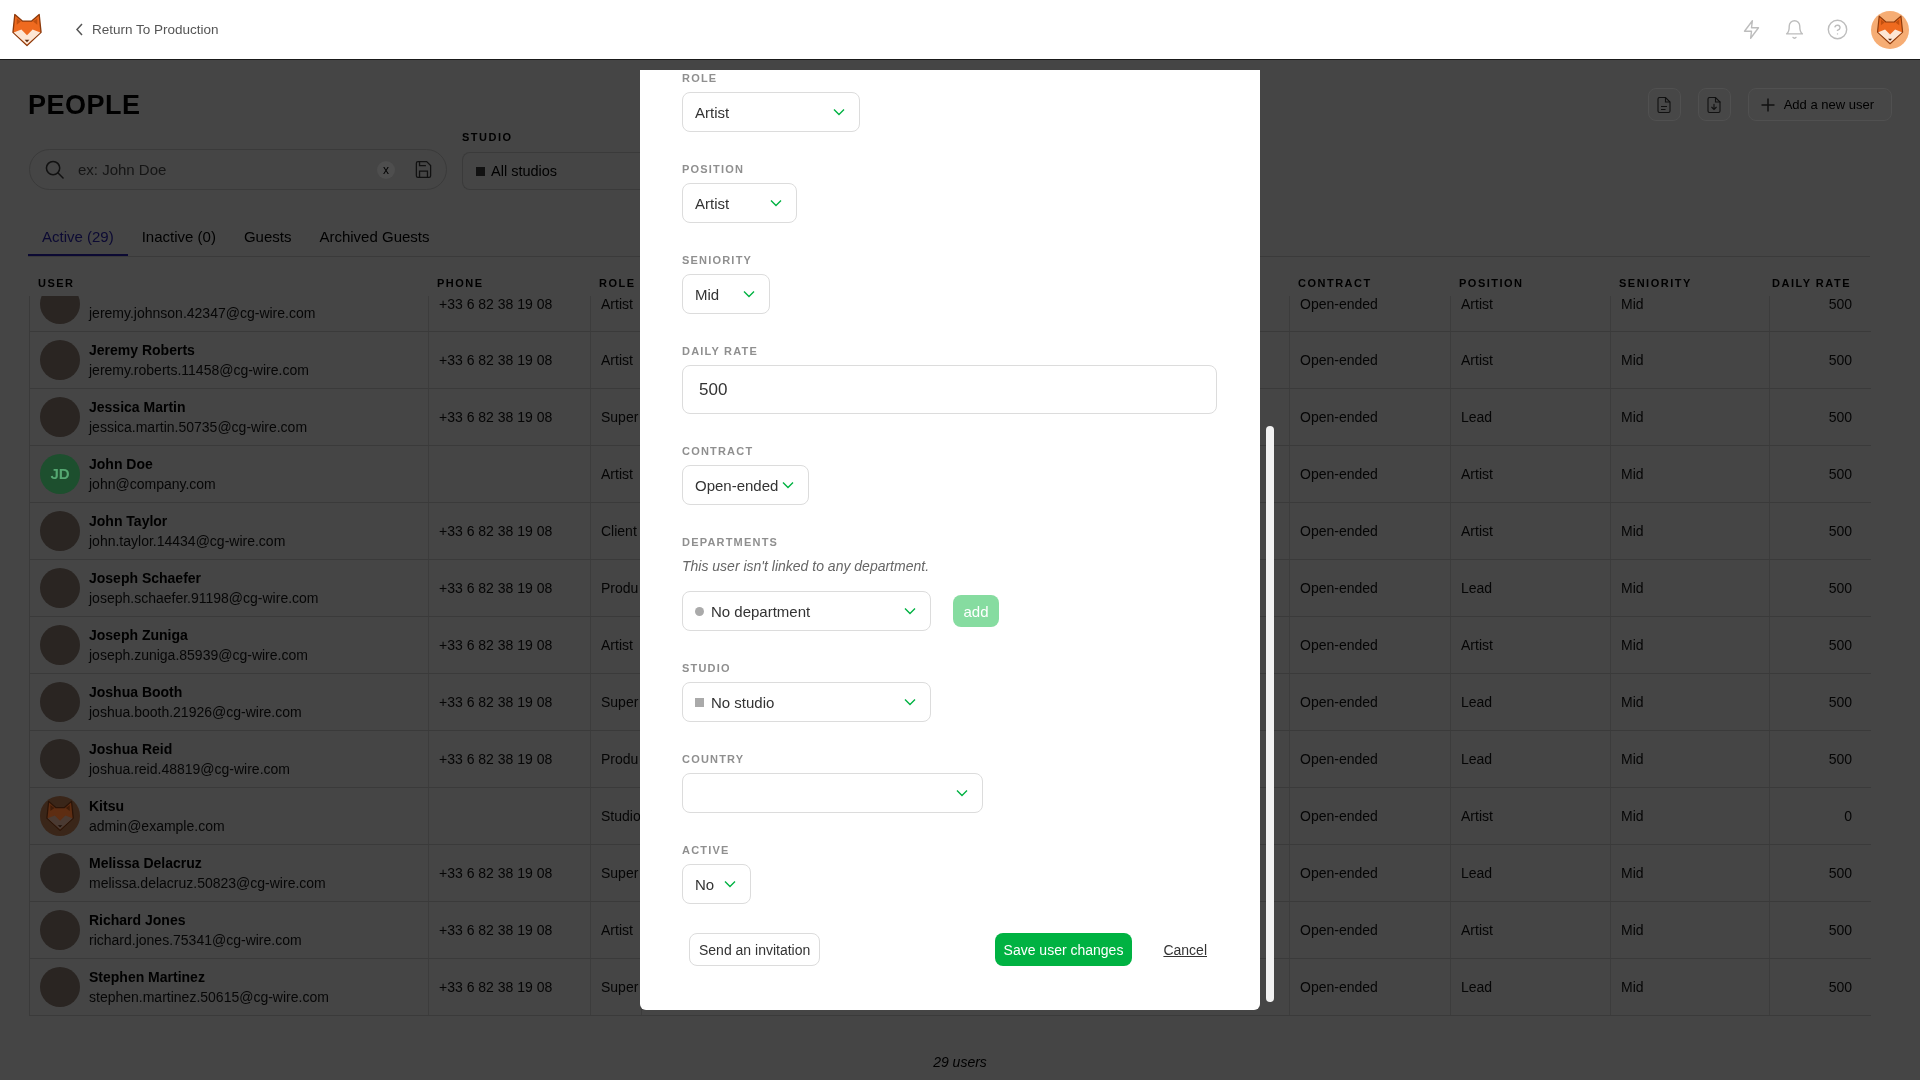 This screenshot has width=1920, height=1080. I want to click on dropdown: Mid, so click(726, 294).